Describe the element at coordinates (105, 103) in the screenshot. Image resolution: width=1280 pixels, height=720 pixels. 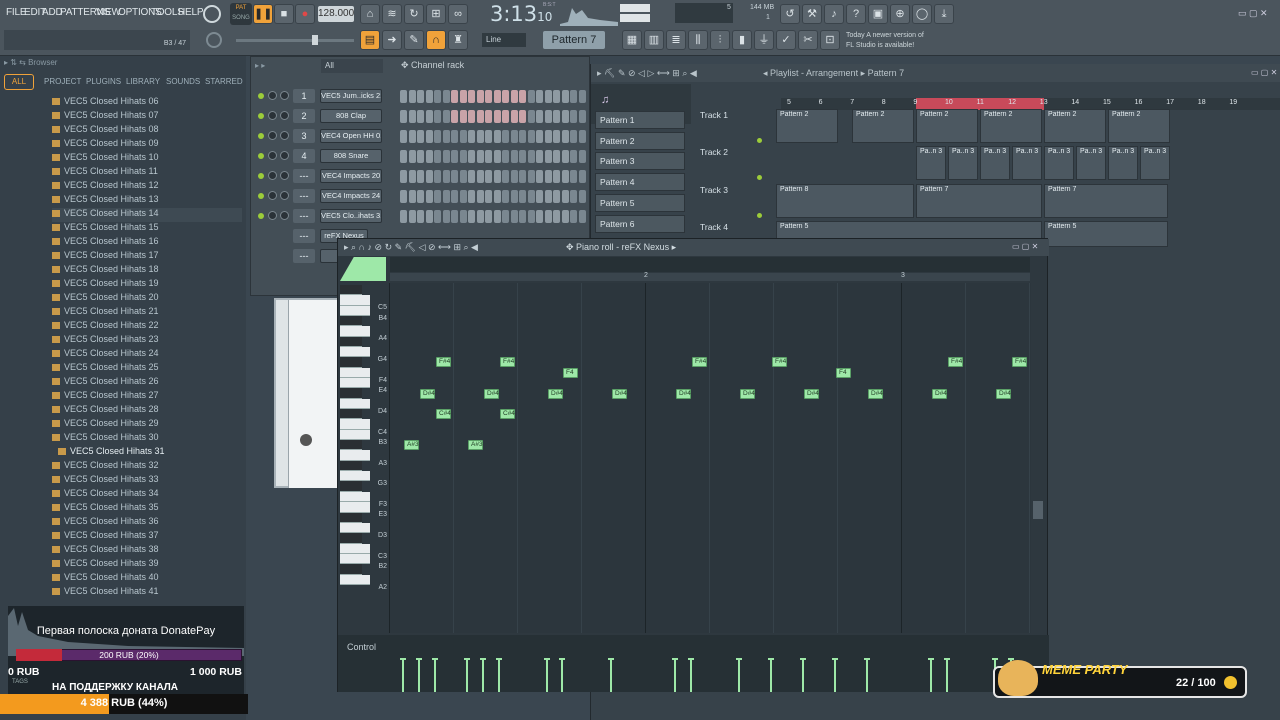
I see `browser-item: VEC5 Closed Hihats 06` at that location.